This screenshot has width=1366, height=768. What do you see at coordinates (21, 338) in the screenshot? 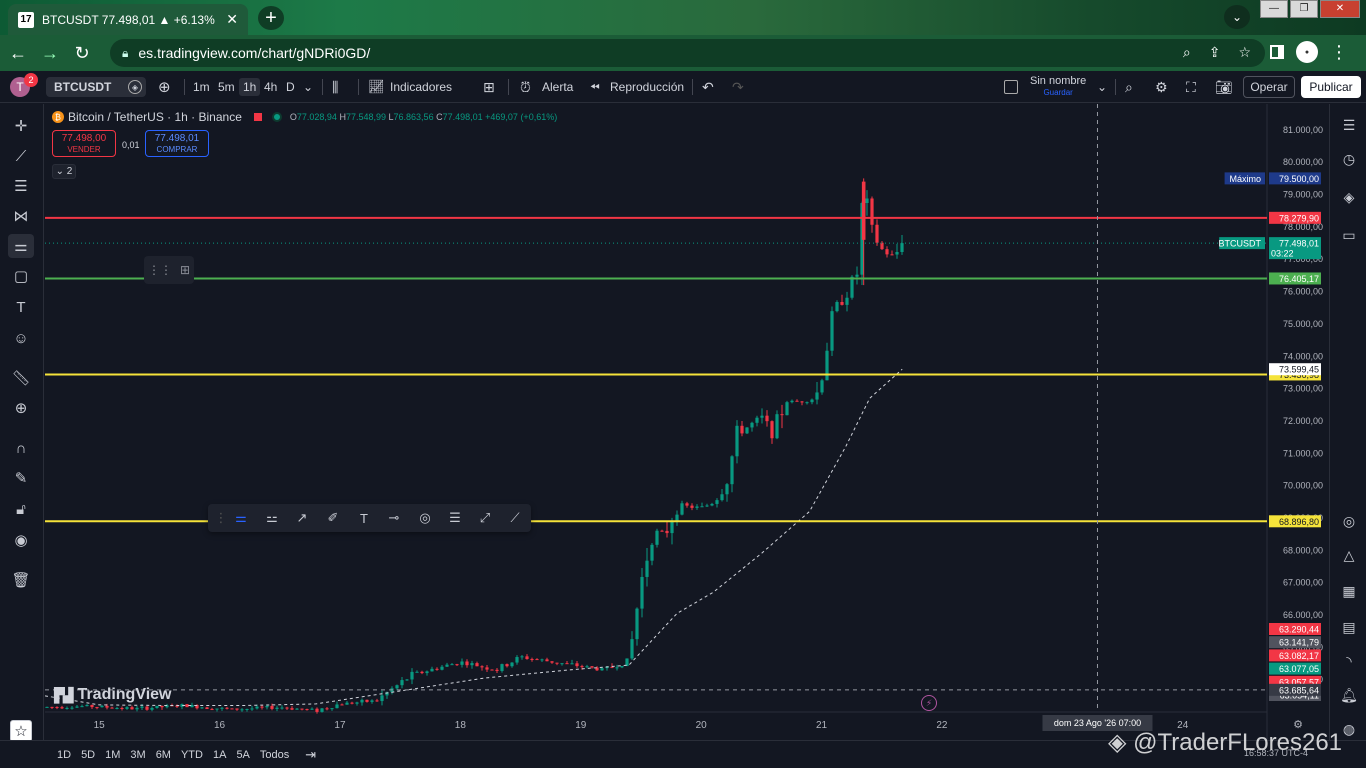
I see `emoji-icon: ☺` at bounding box center [21, 338].